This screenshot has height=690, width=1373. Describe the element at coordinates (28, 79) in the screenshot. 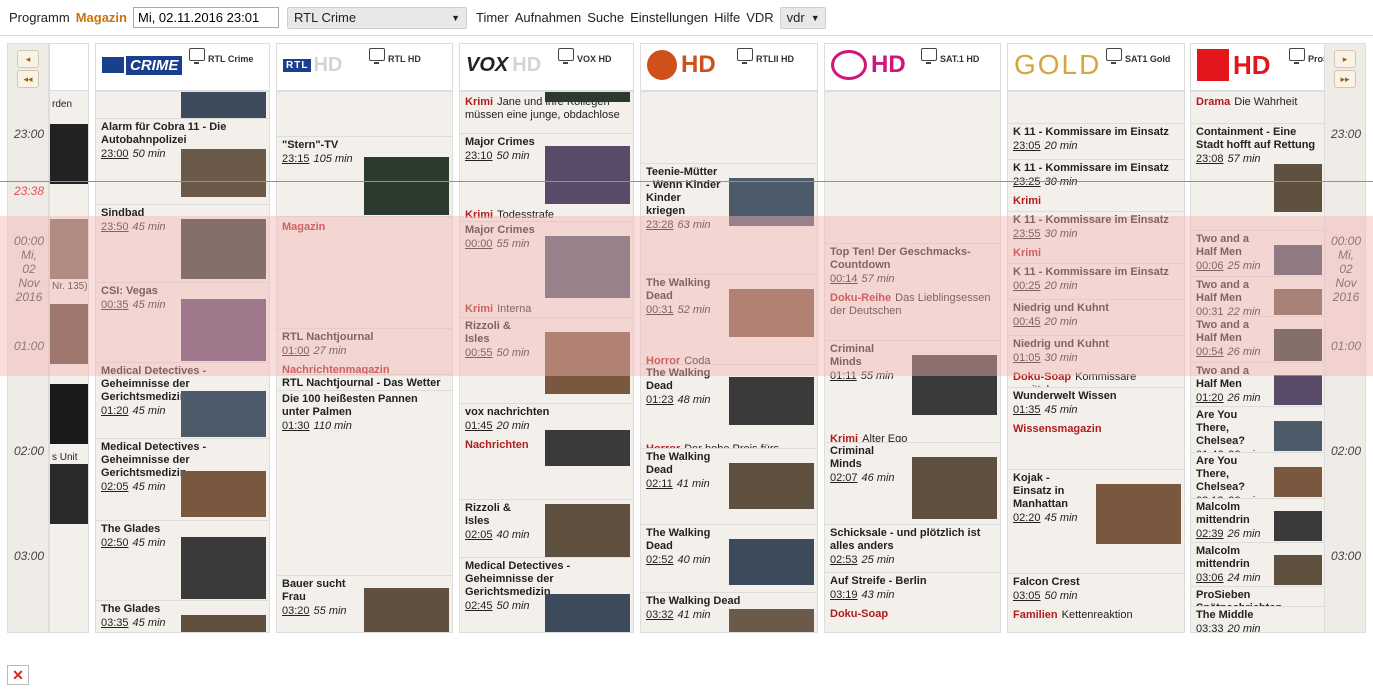

I see `prev-page-button: ◂◂` at that location.